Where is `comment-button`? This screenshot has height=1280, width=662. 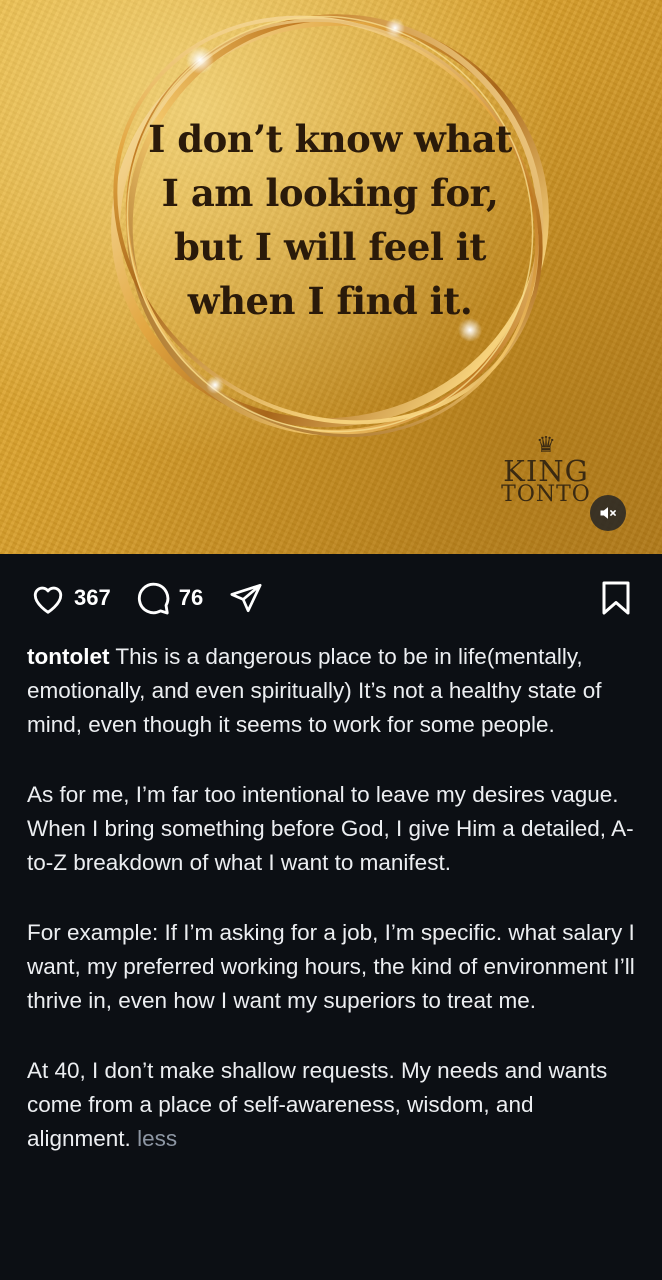 comment-button is located at coordinates (153, 598).